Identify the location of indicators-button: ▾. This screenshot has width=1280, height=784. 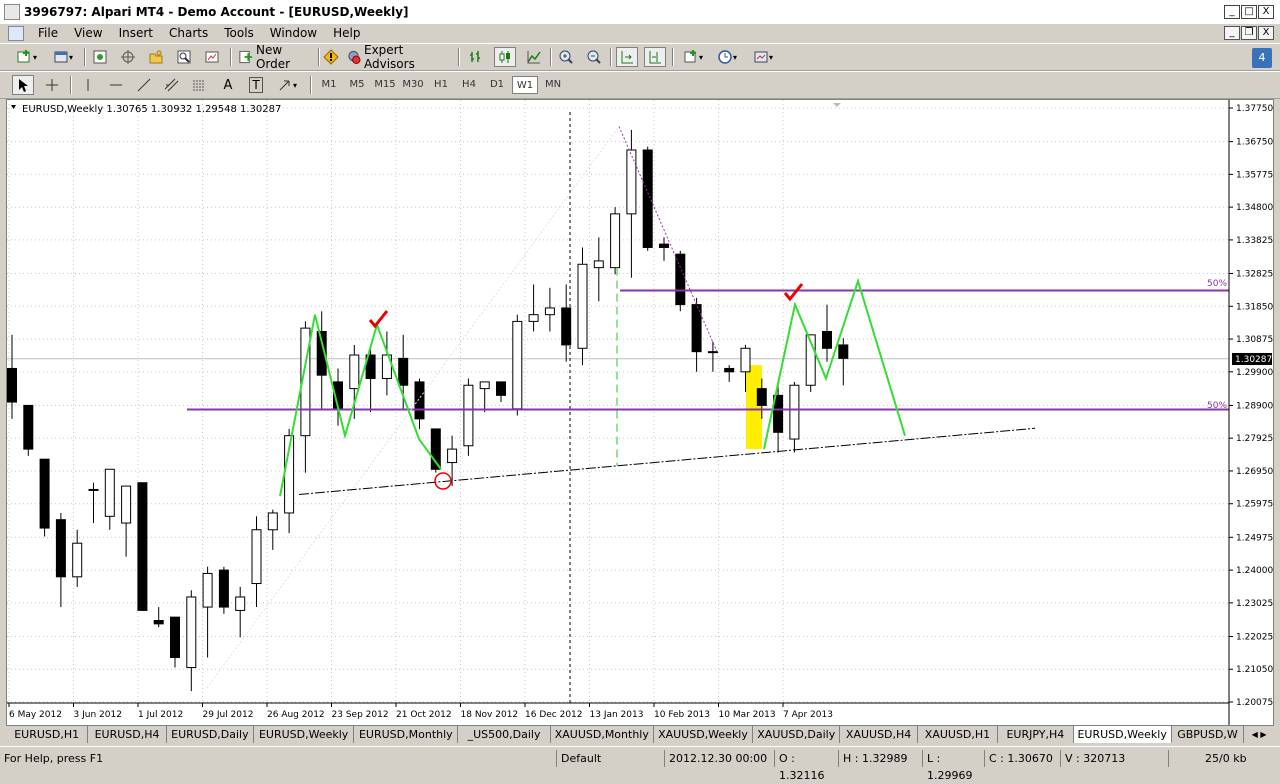
(693, 57).